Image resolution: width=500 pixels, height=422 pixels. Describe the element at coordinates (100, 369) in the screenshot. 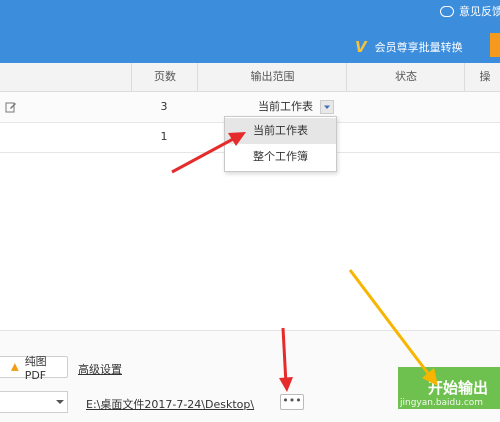

I see `advanced-settings-link: 高级设置` at that location.